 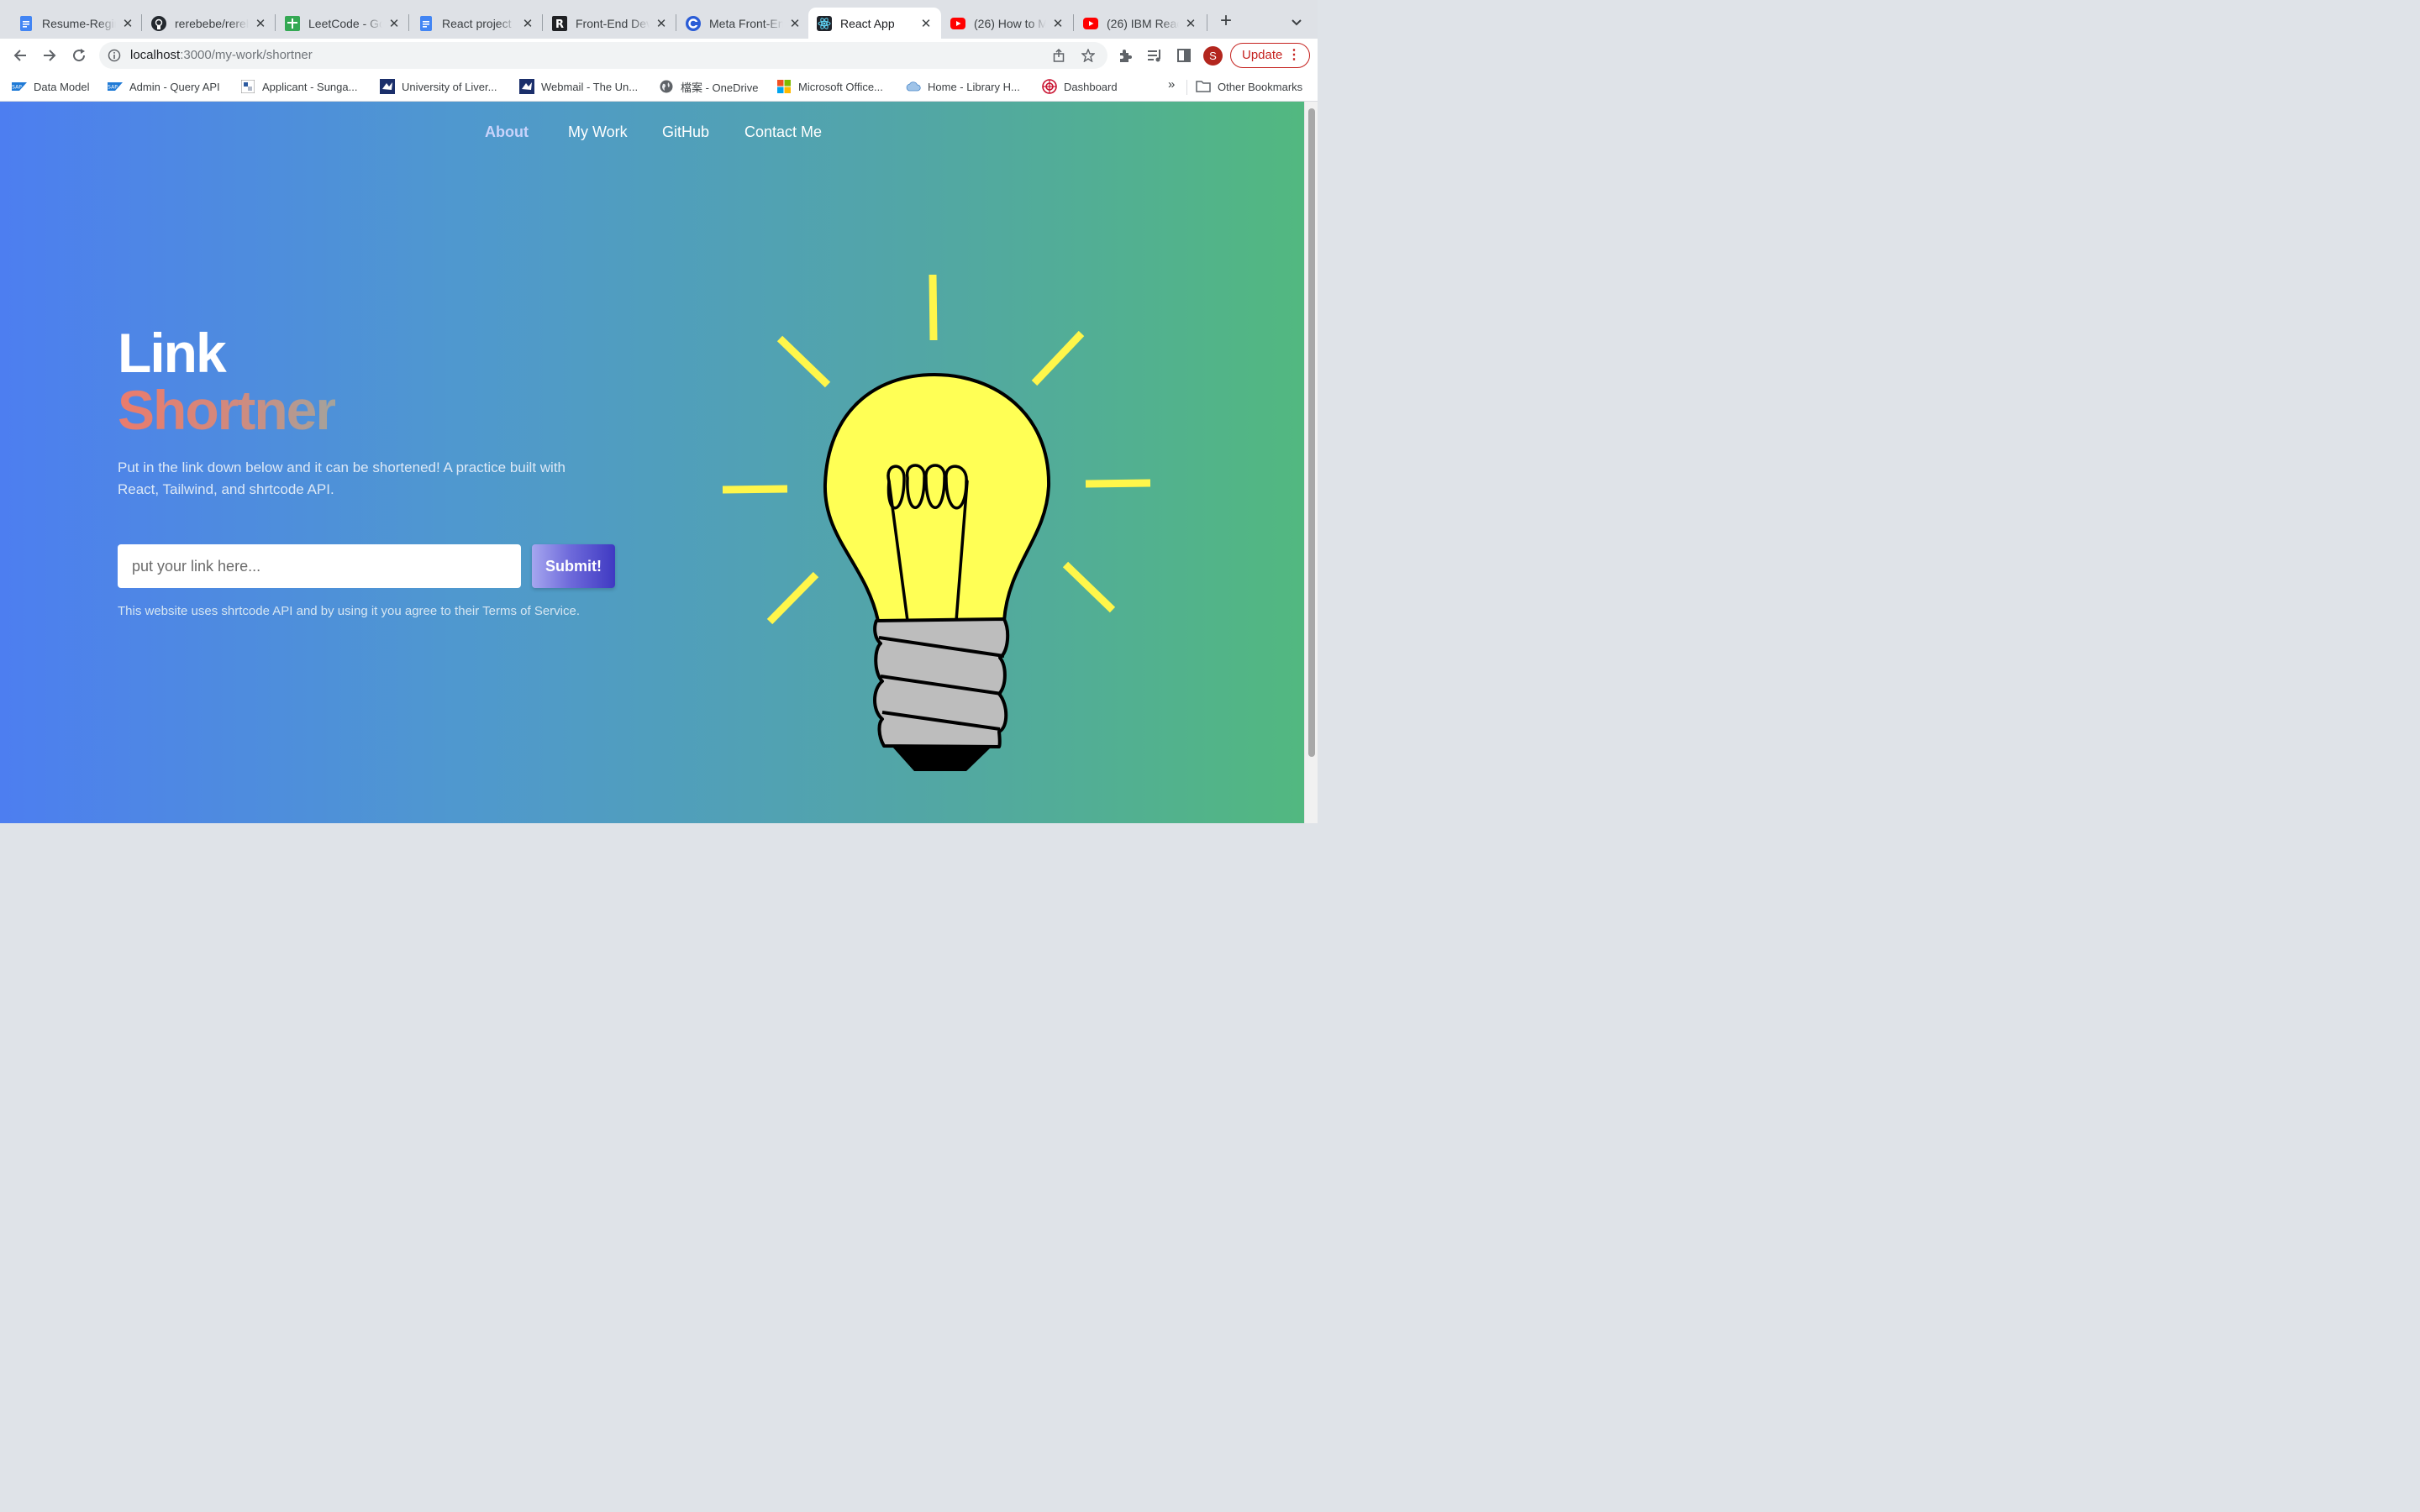 What do you see at coordinates (172, 353) in the screenshot?
I see `title-line-link: Link` at bounding box center [172, 353].